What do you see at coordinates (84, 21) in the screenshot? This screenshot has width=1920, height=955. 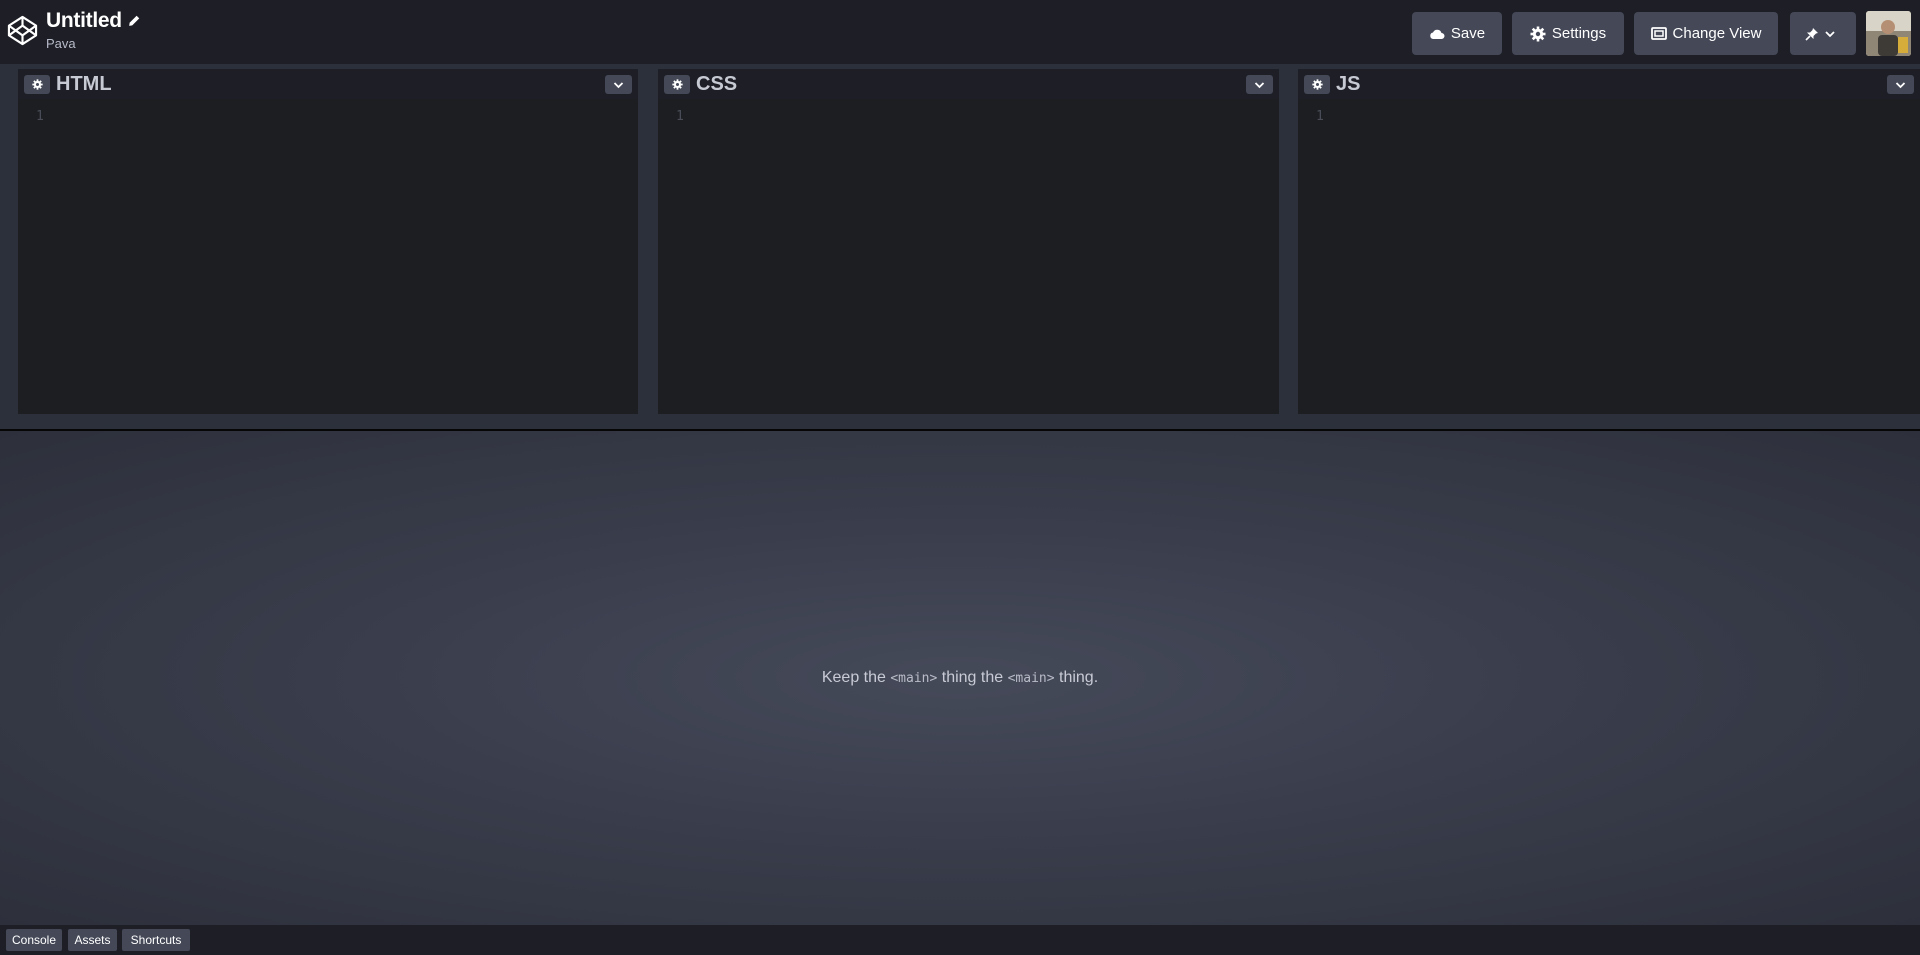 I see `pen-title: Untitled` at bounding box center [84, 21].